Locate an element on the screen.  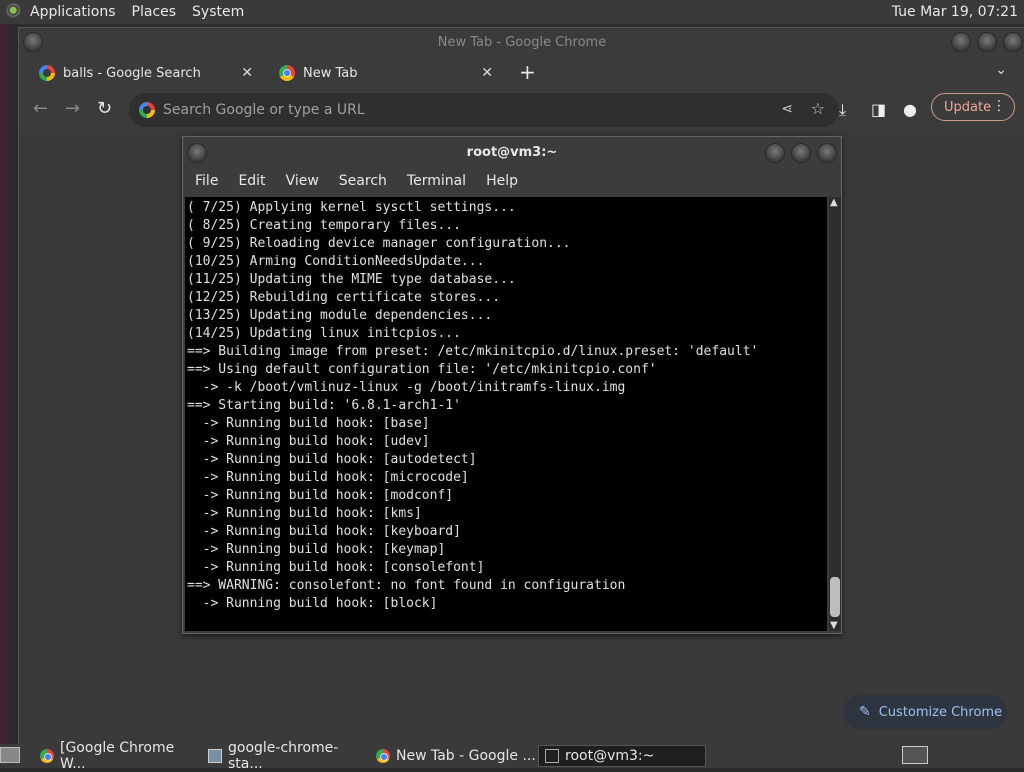
tab-balls-google-search: balls - Google Search ✕ is located at coordinates (146, 73).